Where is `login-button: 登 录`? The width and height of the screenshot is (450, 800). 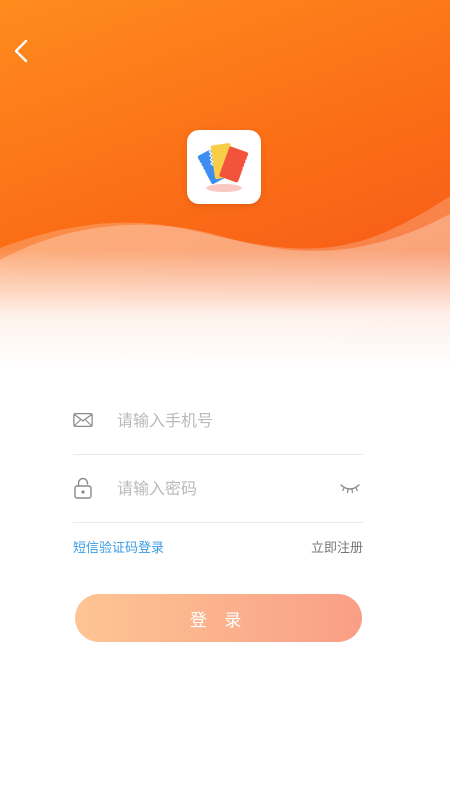 login-button: 登 录 is located at coordinates (218, 618).